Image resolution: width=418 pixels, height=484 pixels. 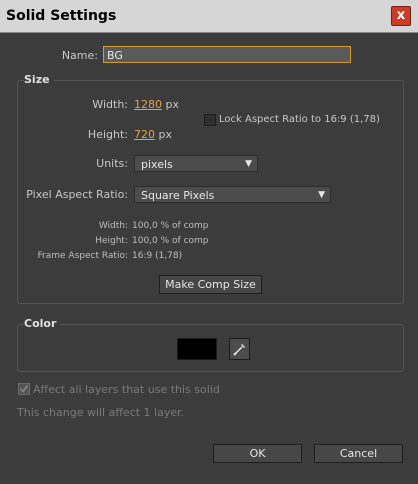 I want to click on width-label: Width:, so click(x=110, y=104).